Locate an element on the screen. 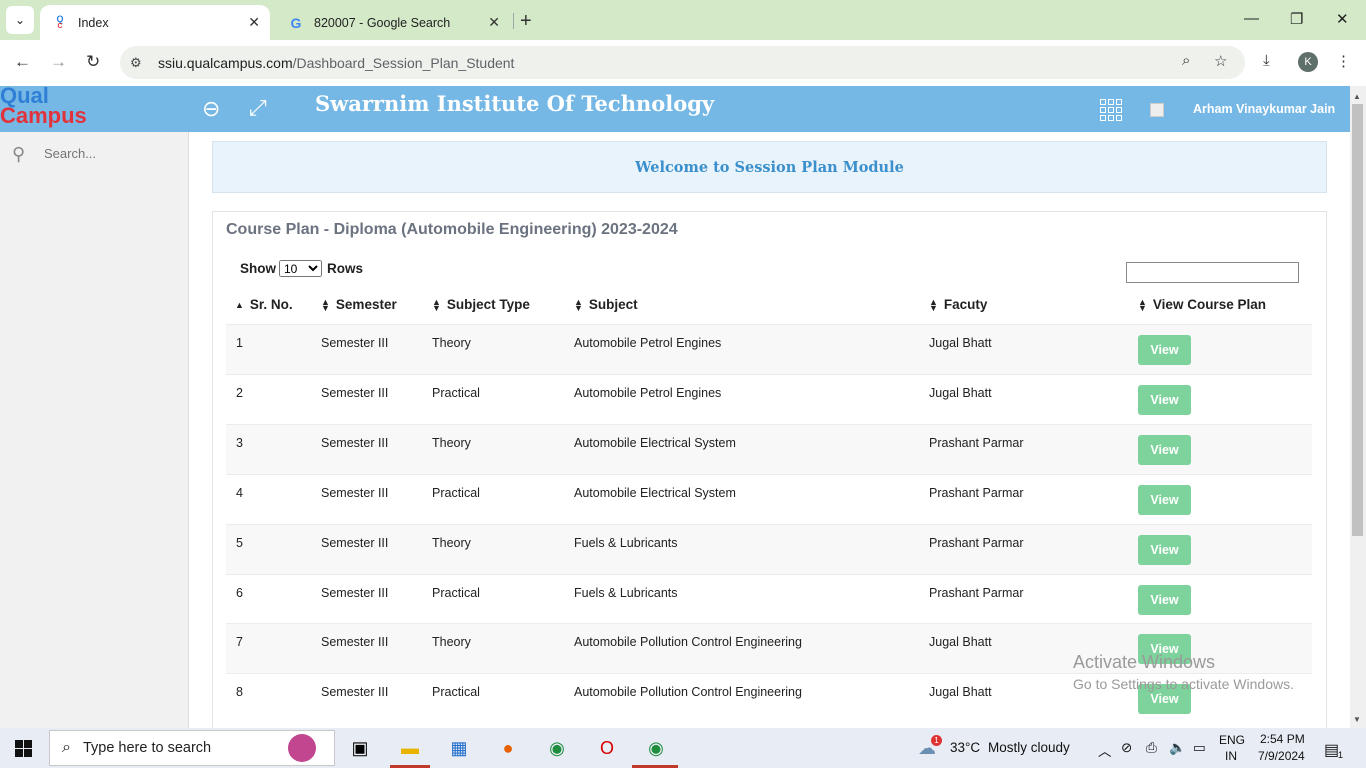  menu-kebab-icon: ⋮ is located at coordinates (1343, 61).